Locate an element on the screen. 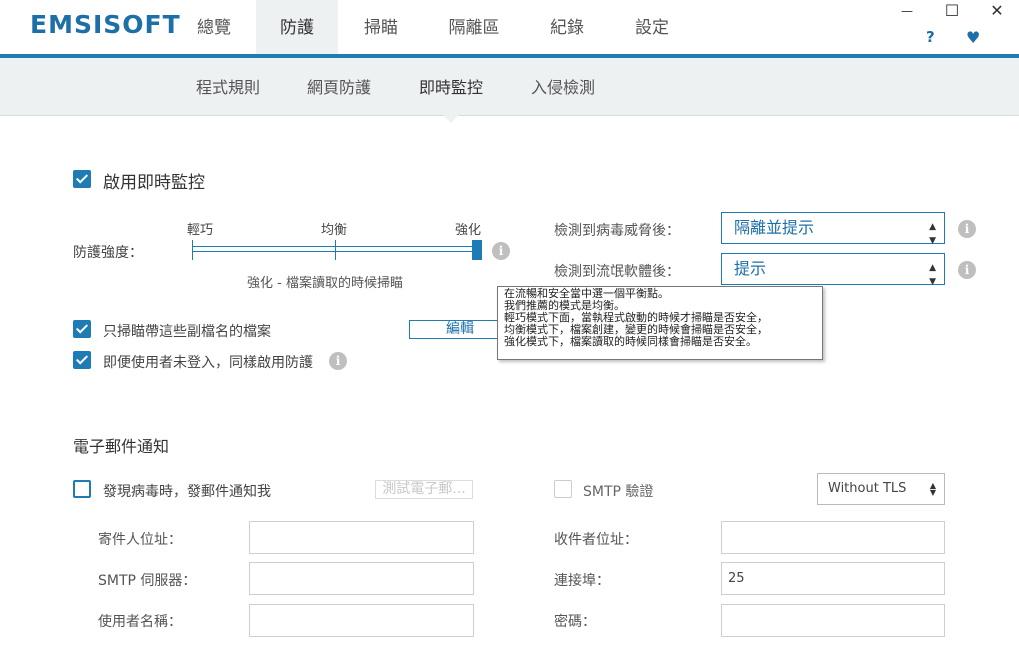 Image resolution: width=1019 pixels, height=662 pixels. recipient-address-label: 收件者位址： is located at coordinates (596, 540).